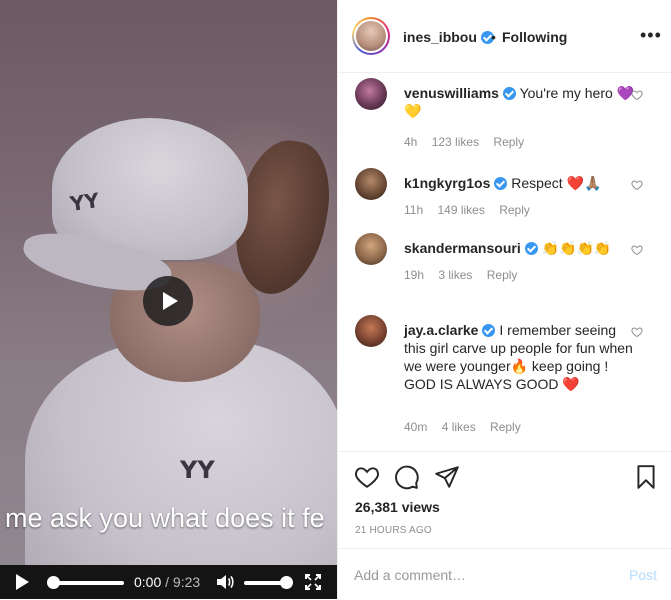  Describe the element at coordinates (197, 470) in the screenshot. I see `jacket-logo: YY` at that location.